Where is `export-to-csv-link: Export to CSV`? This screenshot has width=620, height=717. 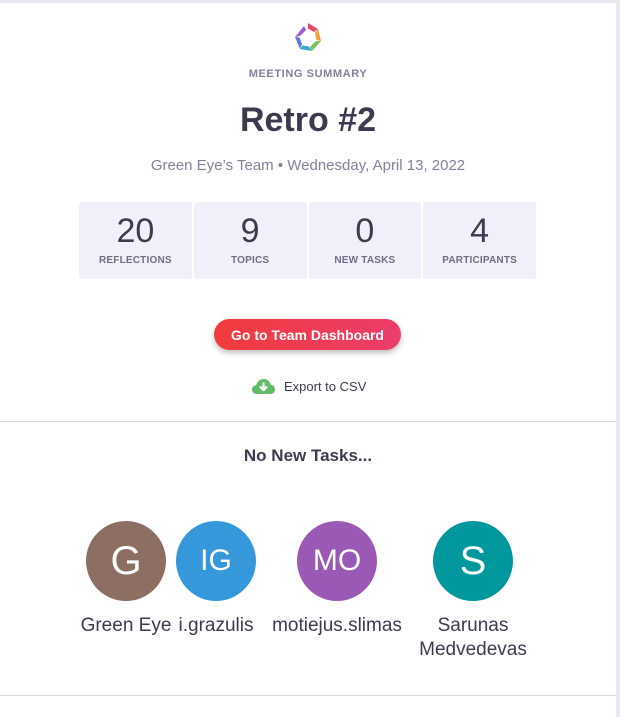 export-to-csv-link: Export to CSV is located at coordinates (308, 386).